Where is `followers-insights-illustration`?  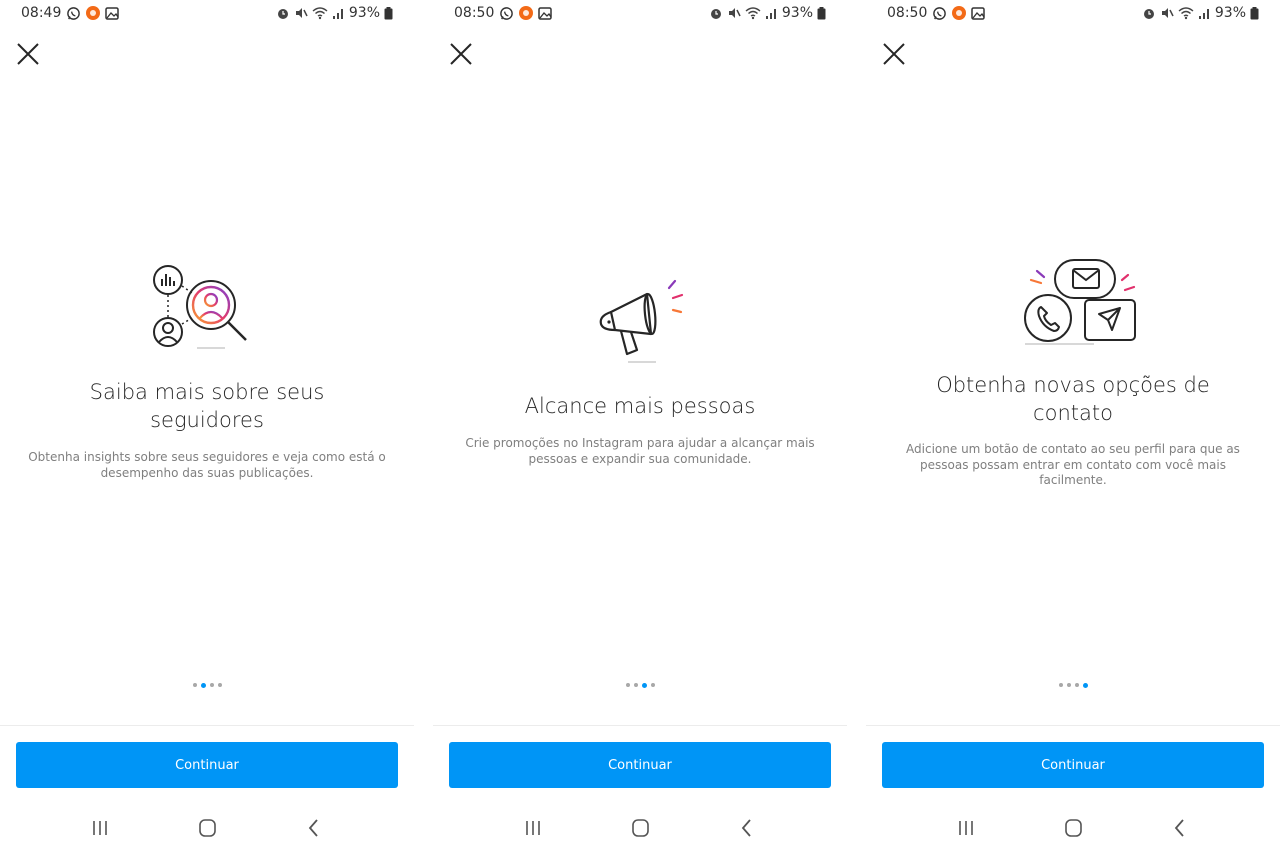
followers-insights-illustration is located at coordinates (207, 308).